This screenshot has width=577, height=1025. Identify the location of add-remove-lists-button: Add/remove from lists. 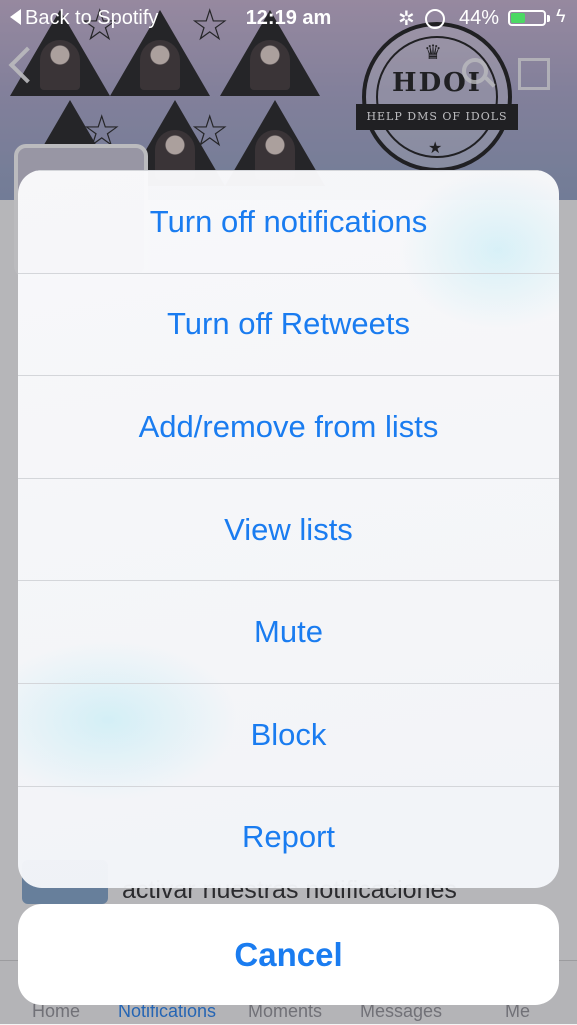
(288, 426).